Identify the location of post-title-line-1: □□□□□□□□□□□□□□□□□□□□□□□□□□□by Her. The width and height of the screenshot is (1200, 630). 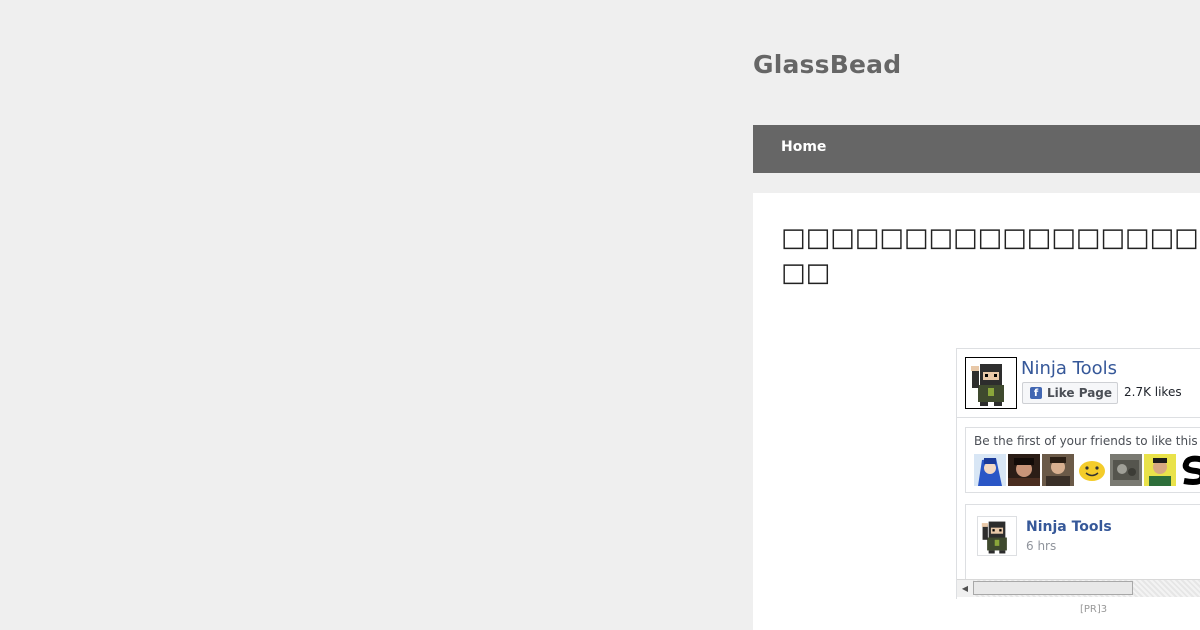
(990, 238).